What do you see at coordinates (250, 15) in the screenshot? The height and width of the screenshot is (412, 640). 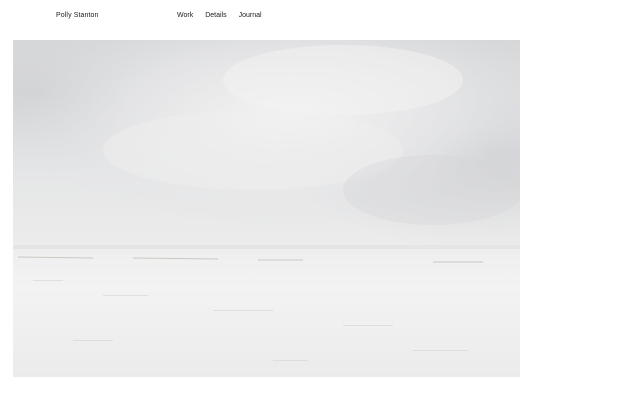 I see `nav-journal: Journal` at bounding box center [250, 15].